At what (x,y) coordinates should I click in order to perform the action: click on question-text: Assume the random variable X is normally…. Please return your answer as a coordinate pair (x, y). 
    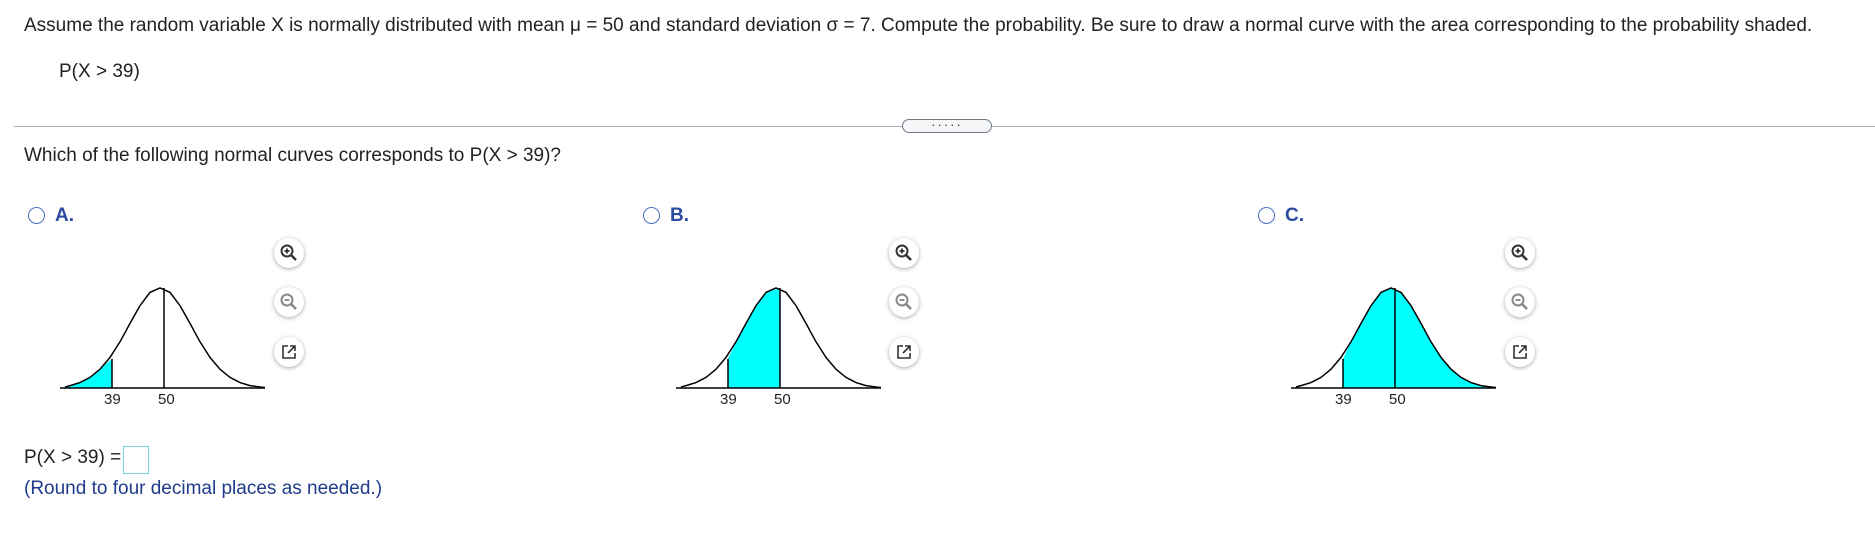
    Looking at the image, I should click on (918, 25).